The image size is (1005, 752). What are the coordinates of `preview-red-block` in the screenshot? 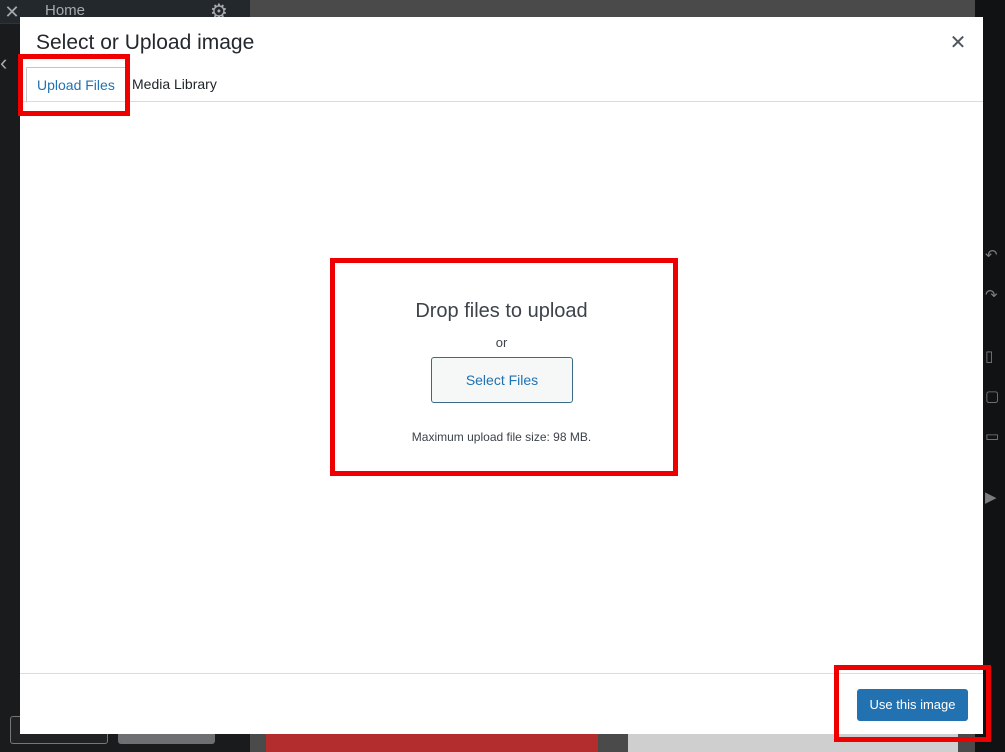 It's located at (432, 742).